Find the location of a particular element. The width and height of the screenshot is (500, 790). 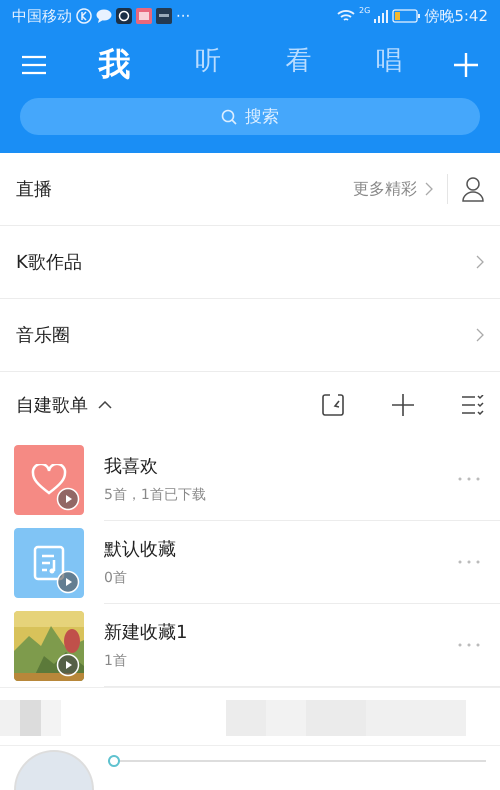

row-title: K歌作品 is located at coordinates (49, 262).